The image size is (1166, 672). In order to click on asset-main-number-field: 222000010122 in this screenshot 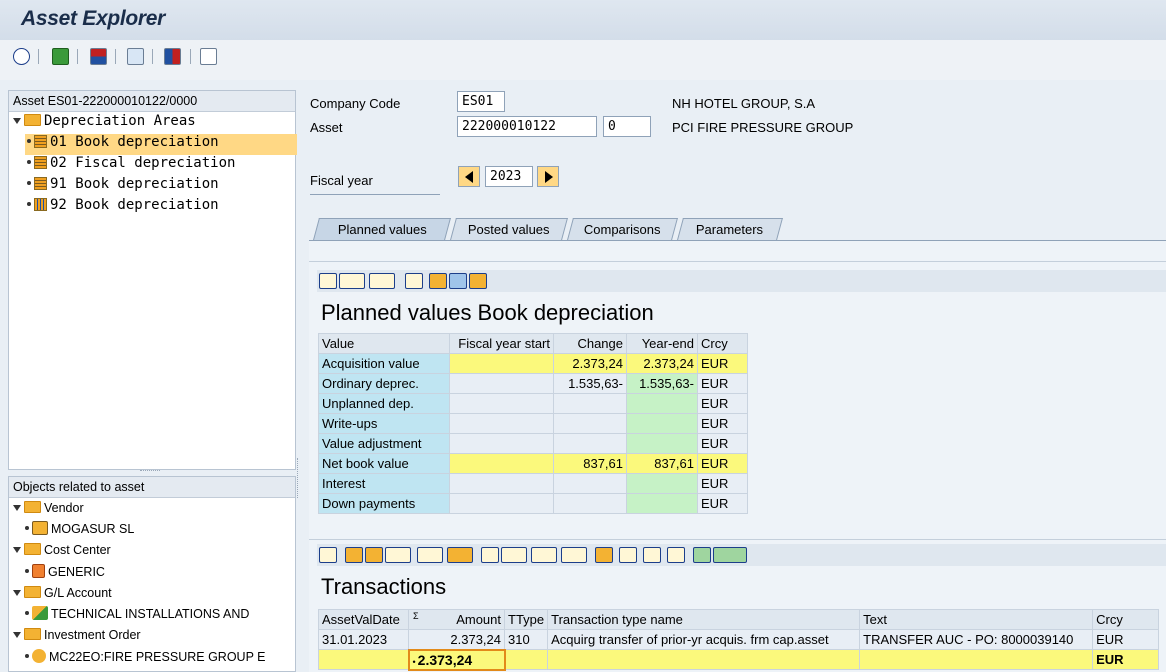, I will do `click(527, 126)`.